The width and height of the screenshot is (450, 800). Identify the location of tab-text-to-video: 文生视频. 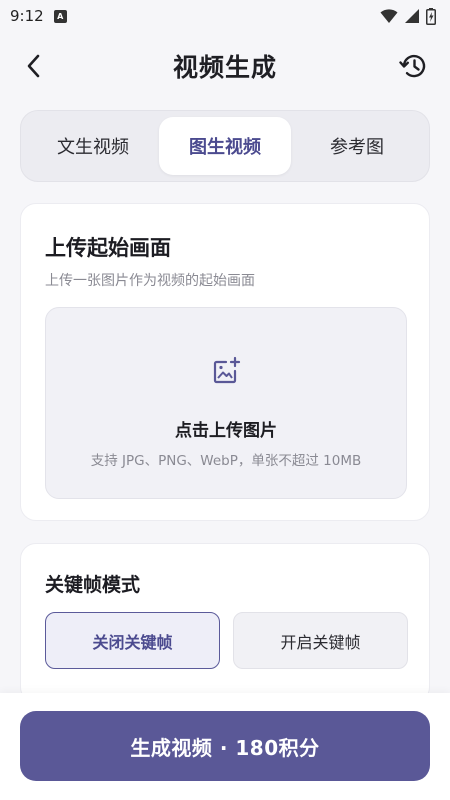
(93, 146).